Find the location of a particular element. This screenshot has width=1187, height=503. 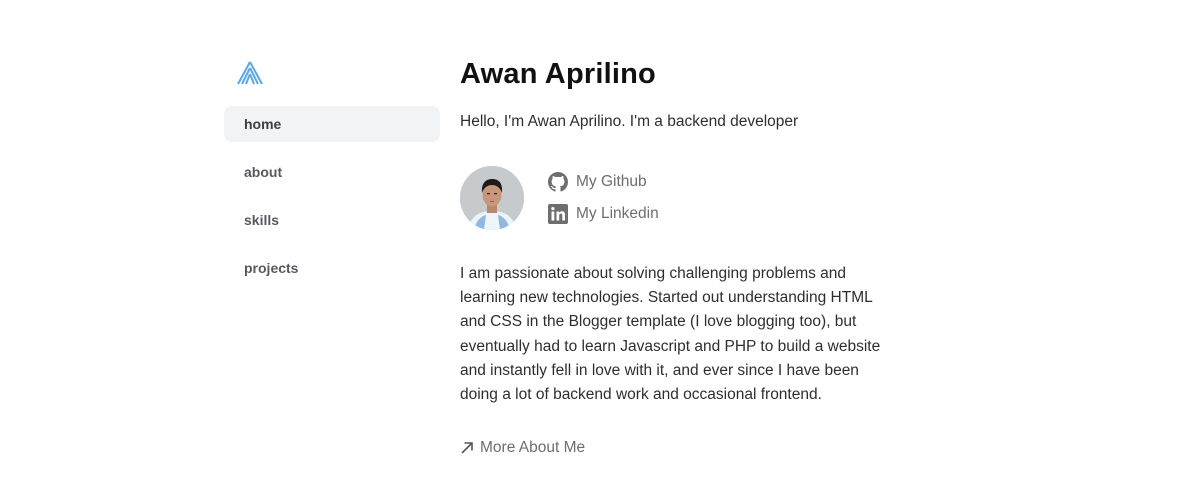

sidebar-item-label: home is located at coordinates (263, 124).